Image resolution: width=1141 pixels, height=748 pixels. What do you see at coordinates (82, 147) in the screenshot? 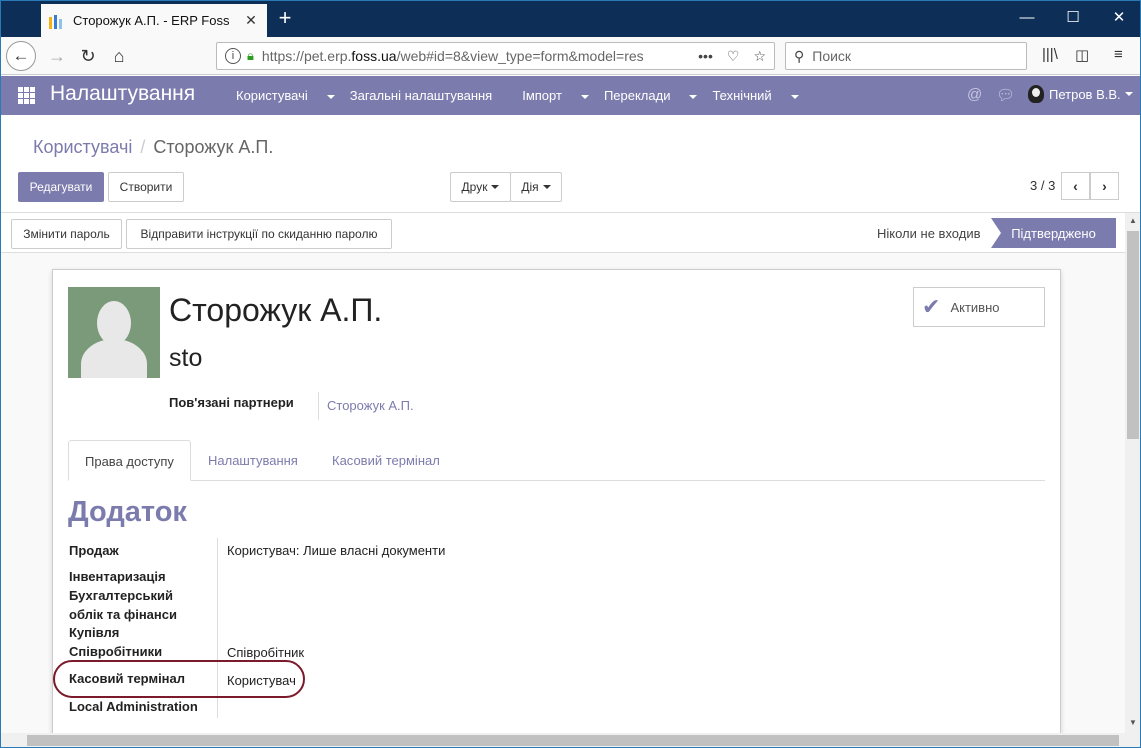
I see `breadcrumb-users-link: Користувачі` at bounding box center [82, 147].